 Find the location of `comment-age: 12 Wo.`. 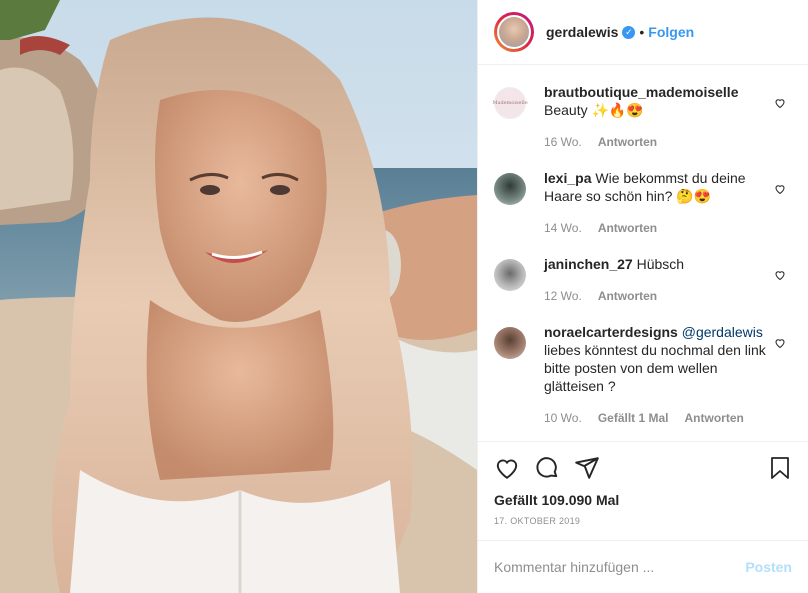

comment-age: 12 Wo. is located at coordinates (563, 296).